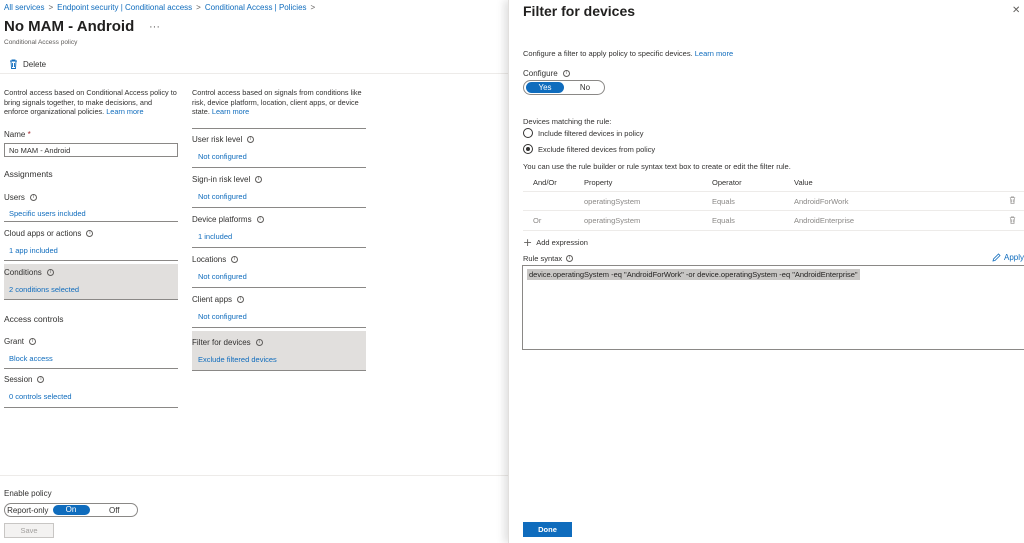  I want to click on plus-icon: +, so click(528, 242).